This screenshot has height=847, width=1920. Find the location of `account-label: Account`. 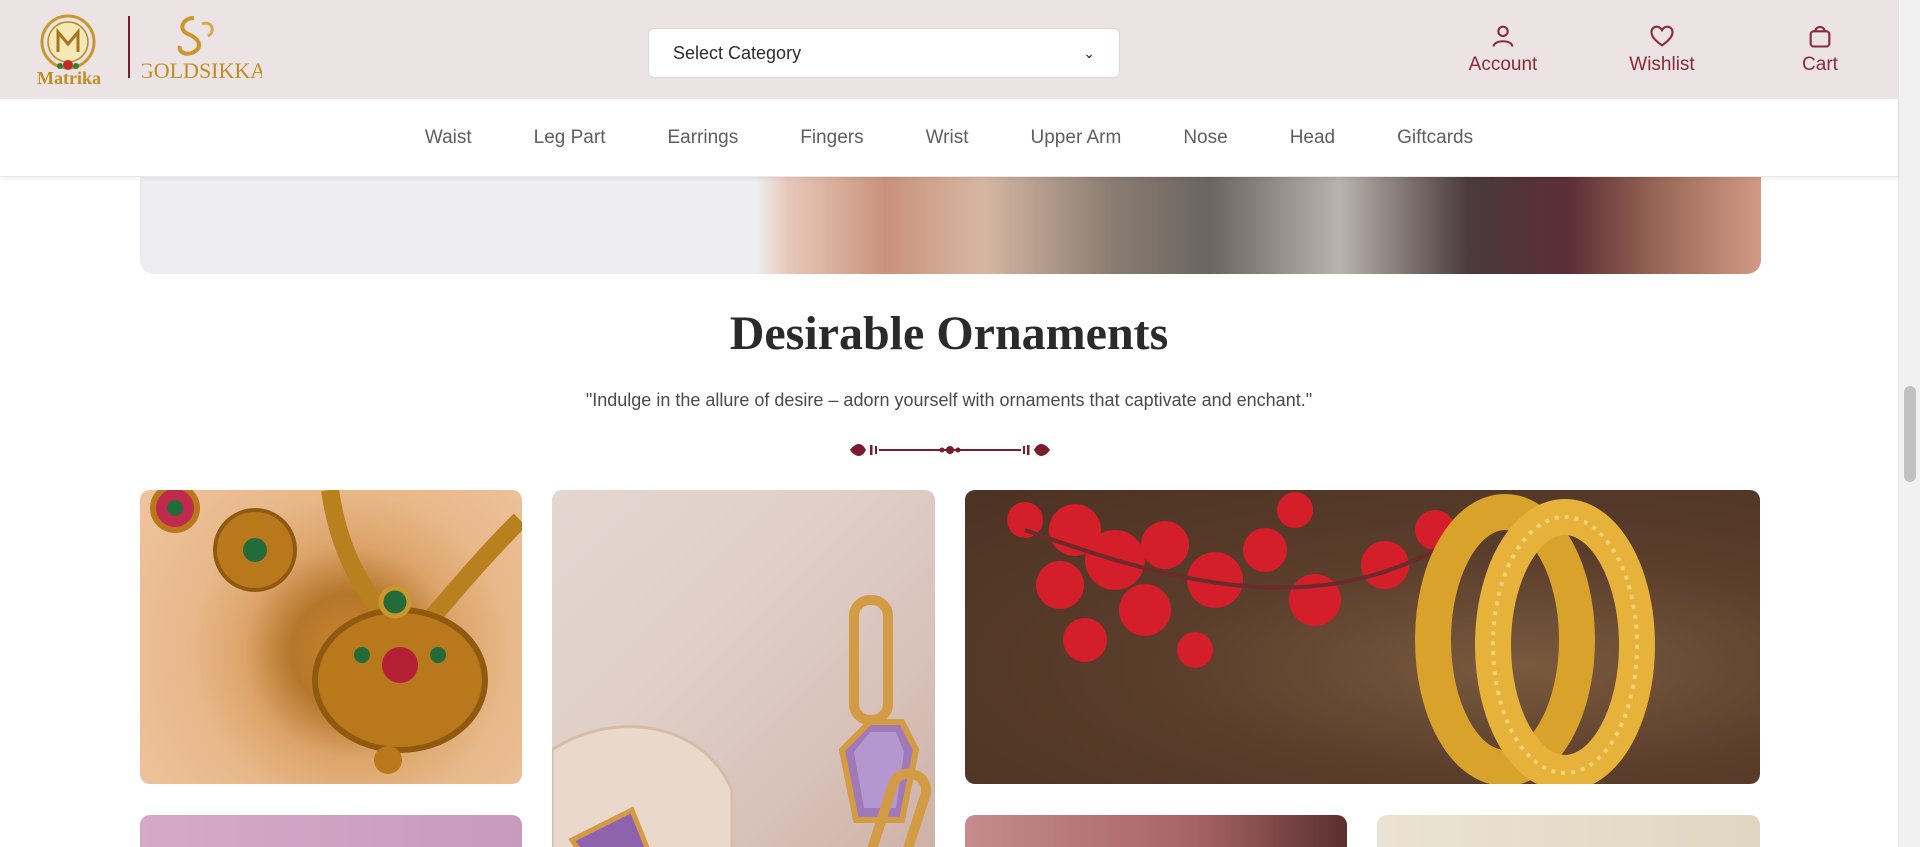

account-label: Account is located at coordinates (1503, 64).